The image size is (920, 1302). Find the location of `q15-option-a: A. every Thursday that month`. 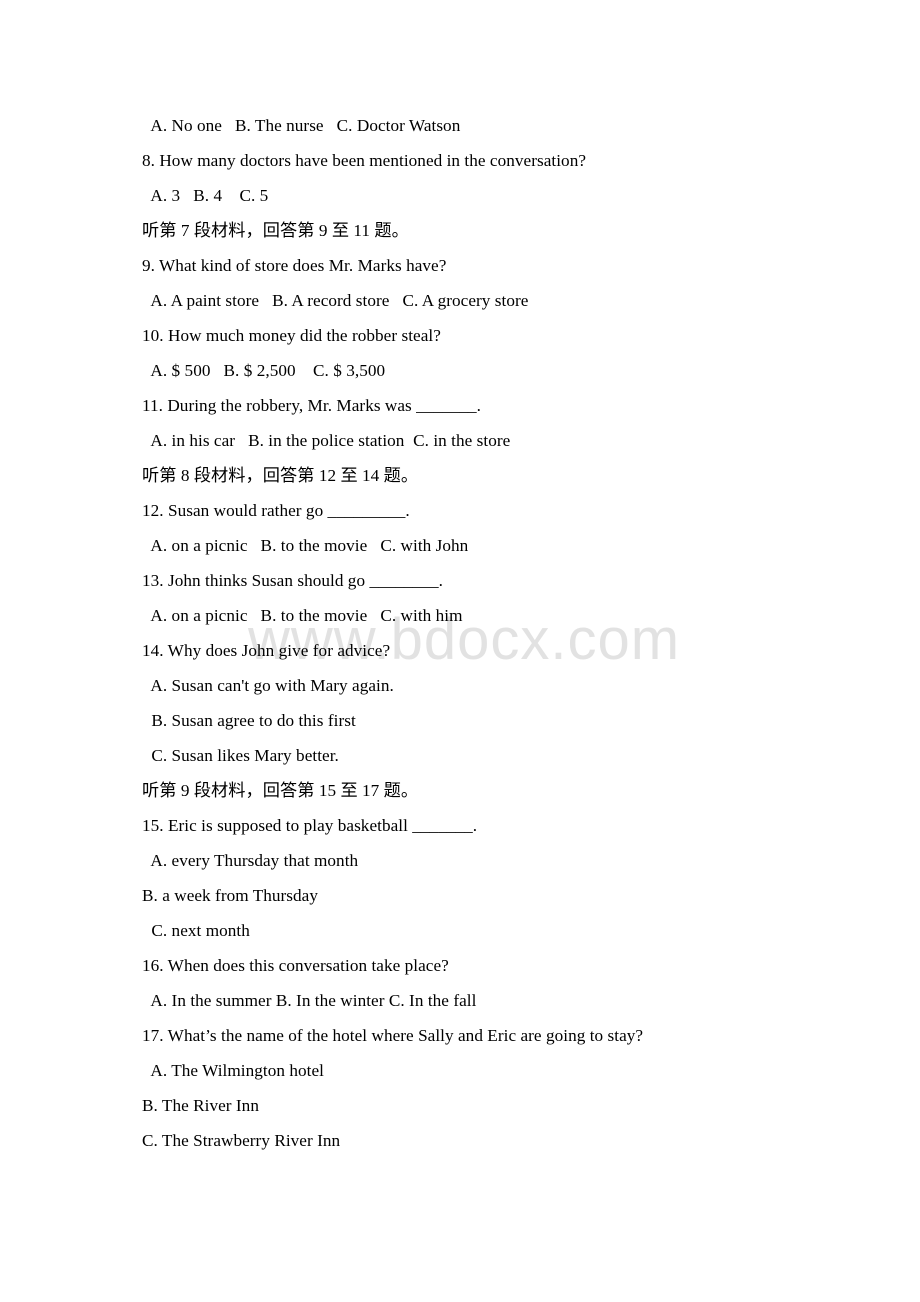

q15-option-a: A. every Thursday that month is located at coordinates (253, 860).